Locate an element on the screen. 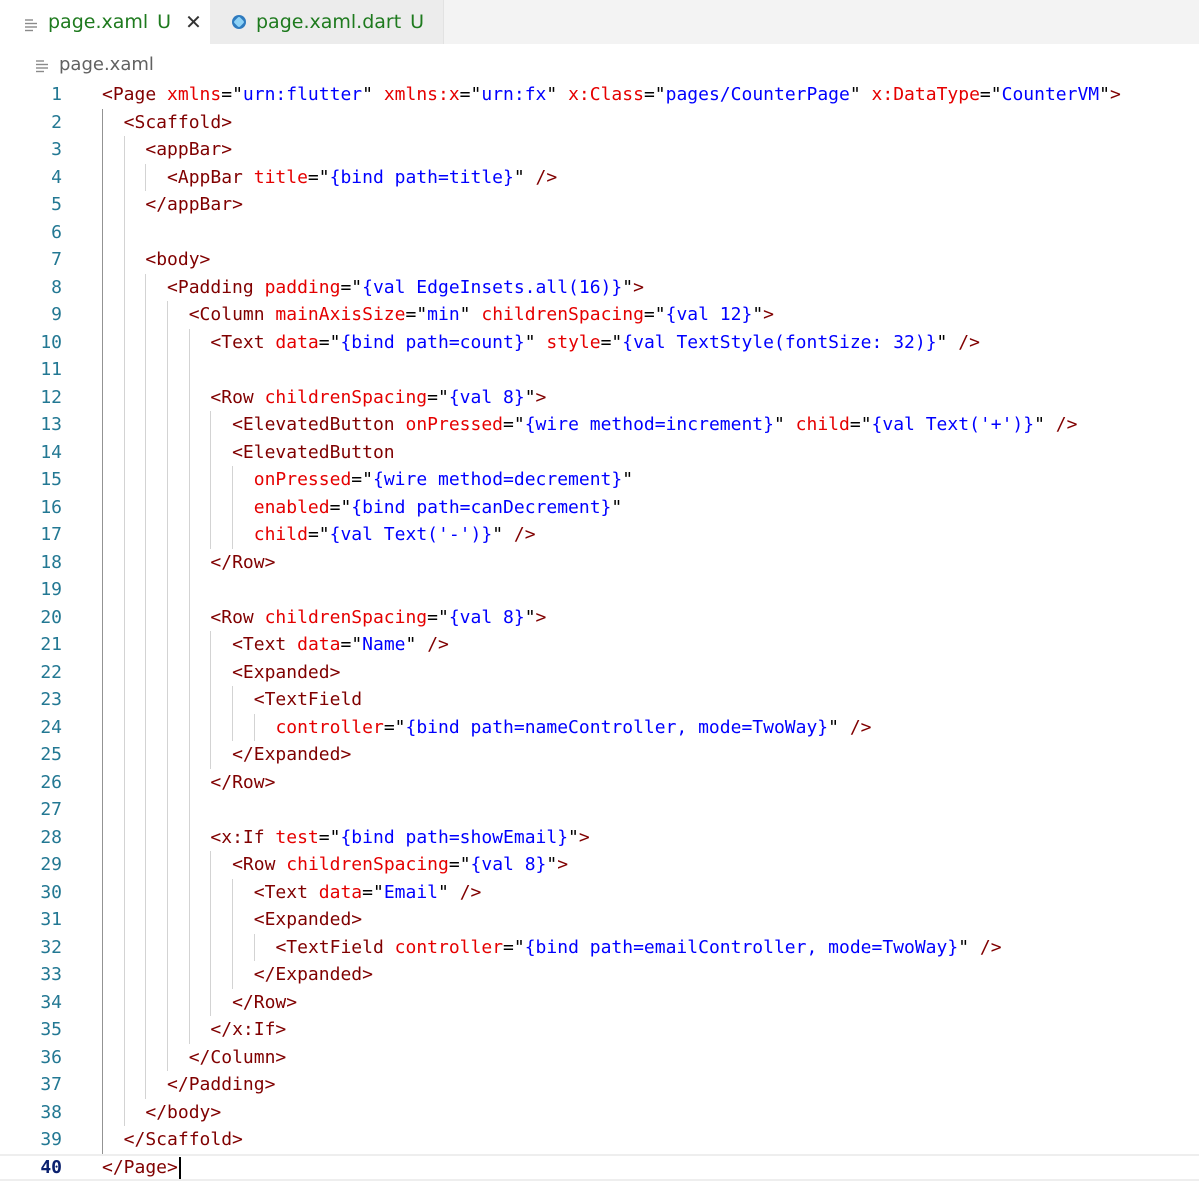 This screenshot has height=1200, width=1199. line-number: 9 is located at coordinates (56, 314).